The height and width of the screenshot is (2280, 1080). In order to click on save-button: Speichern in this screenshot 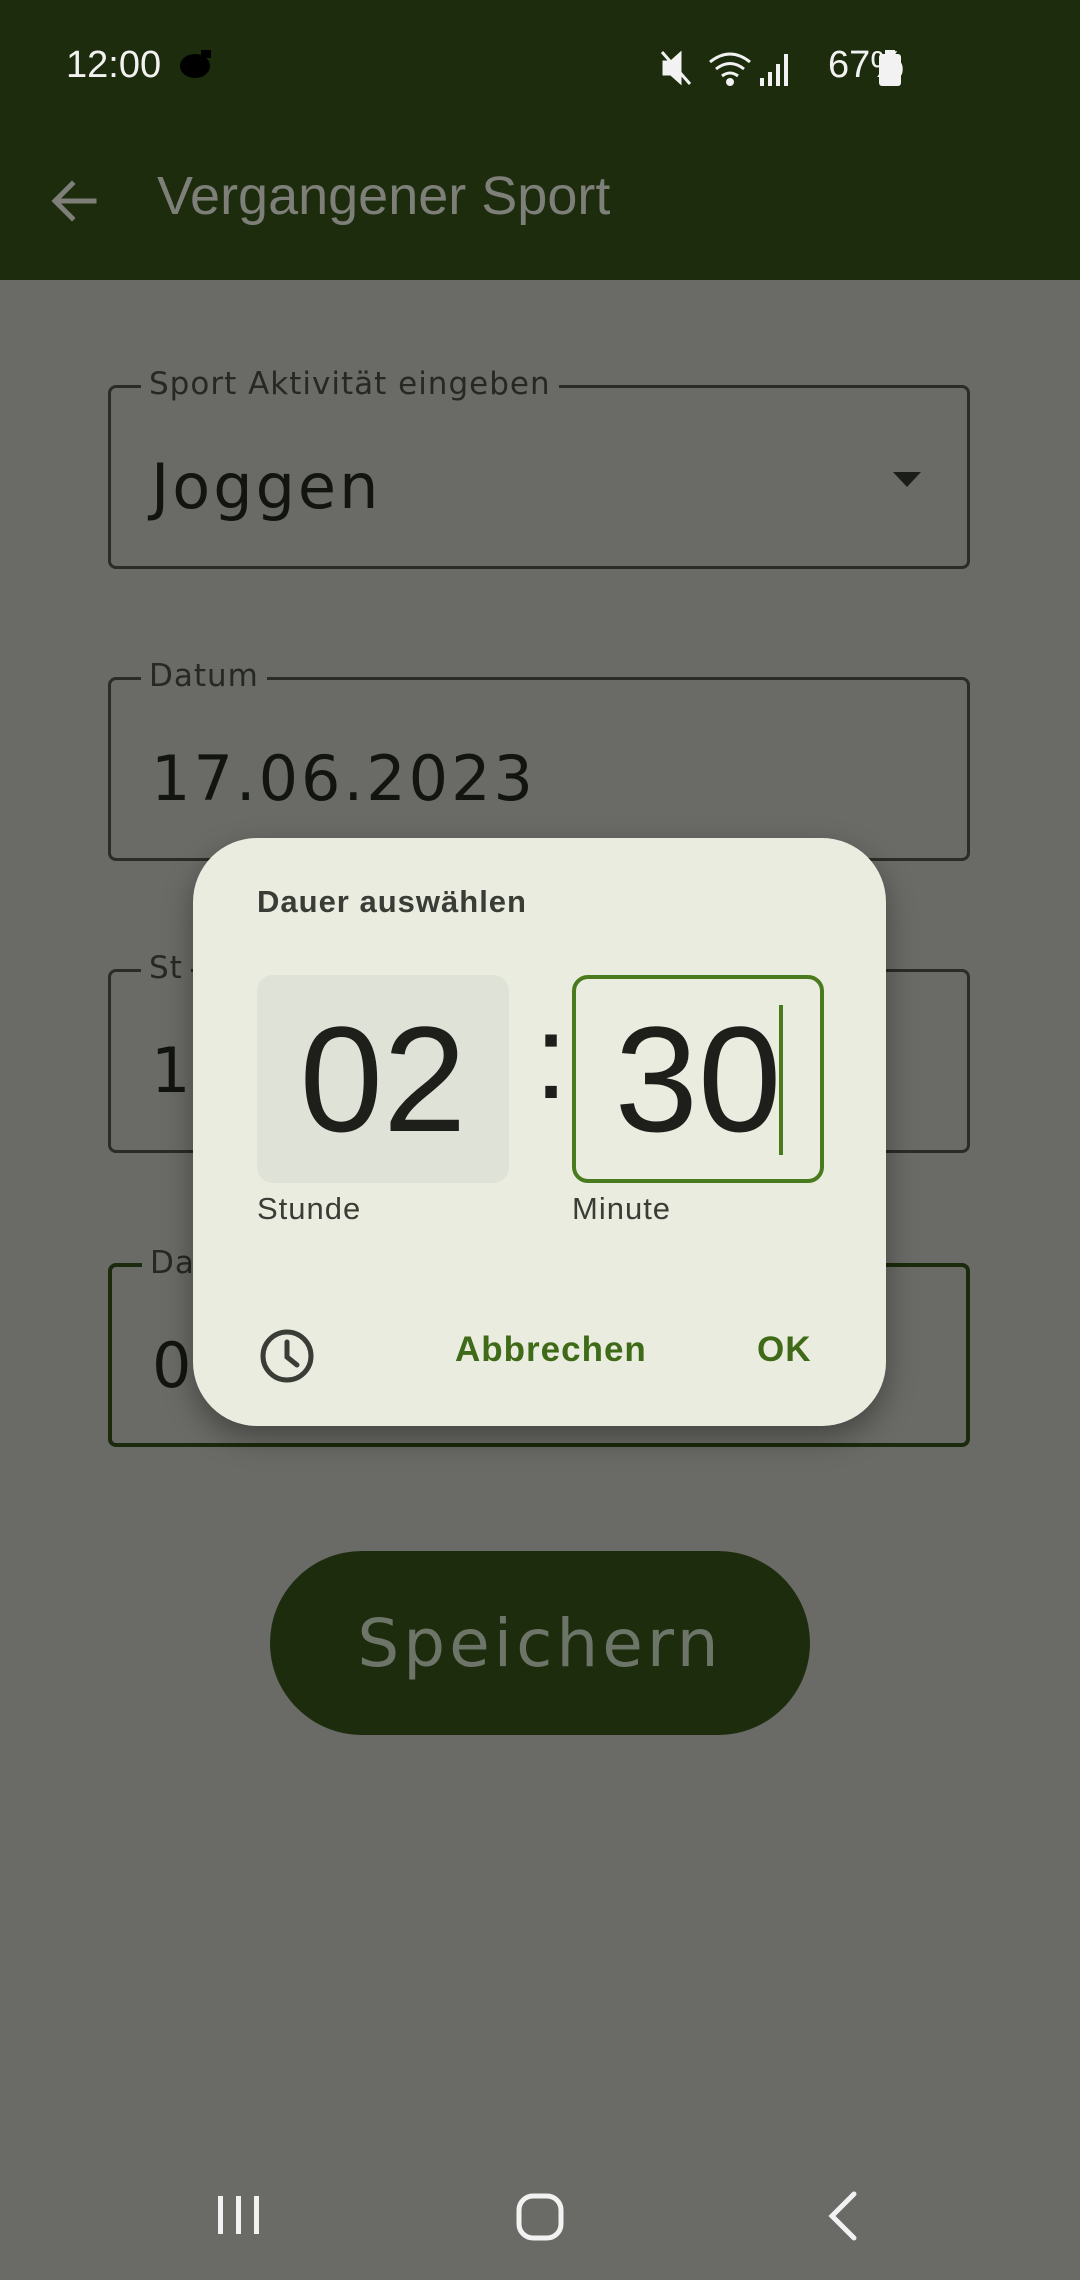, I will do `click(540, 1643)`.